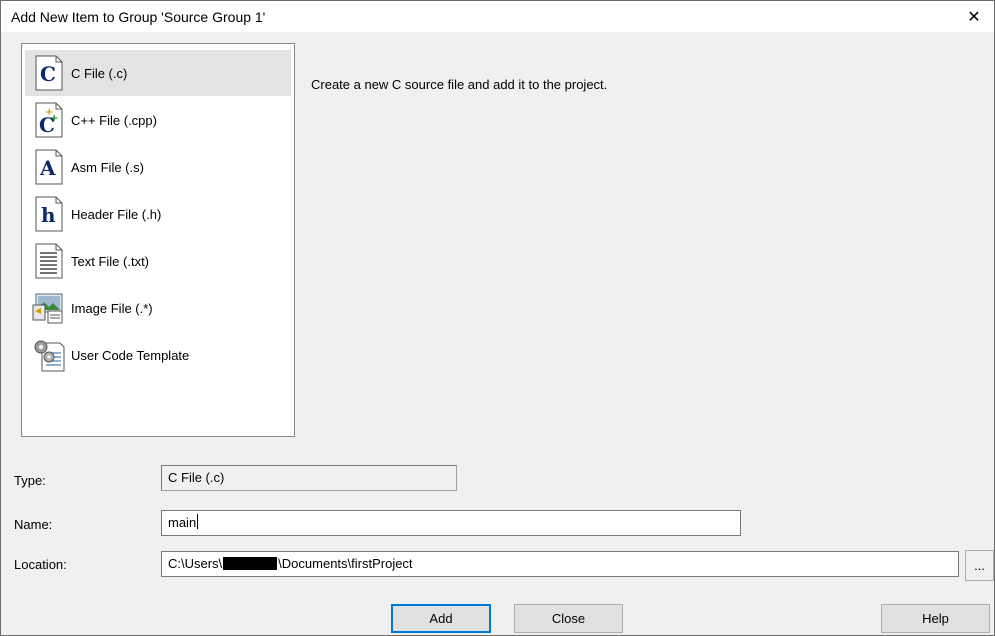  Describe the element at coordinates (112, 308) in the screenshot. I see `list-item-label: Image File (.*)` at that location.